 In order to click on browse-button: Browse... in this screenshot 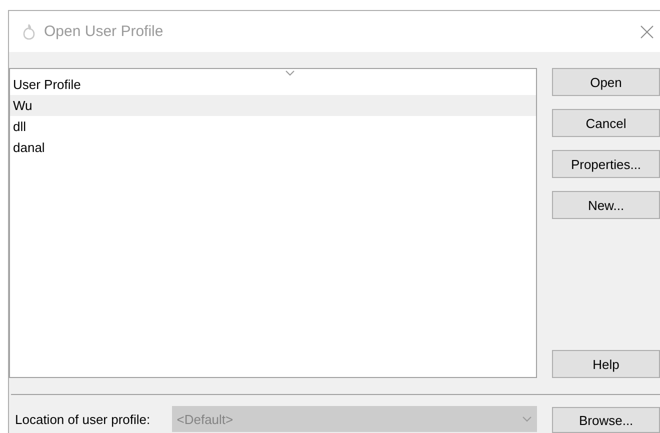, I will do `click(606, 420)`.